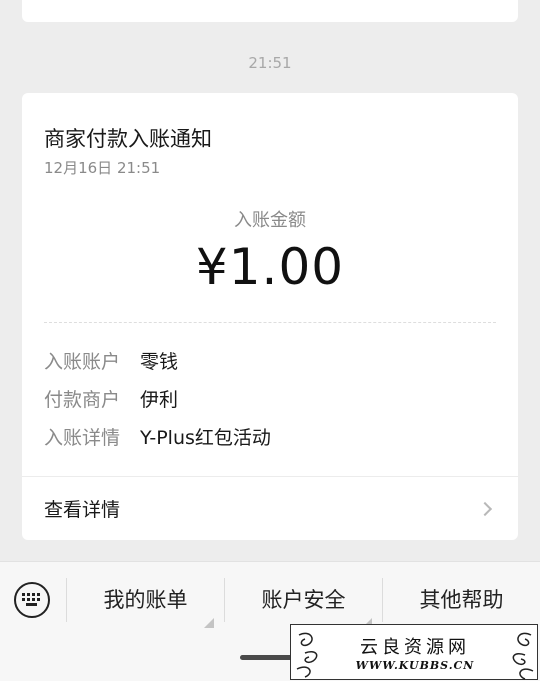 The height and width of the screenshot is (681, 540). Describe the element at coordinates (415, 647) in the screenshot. I see `watermark-title: 云良资源网` at that location.